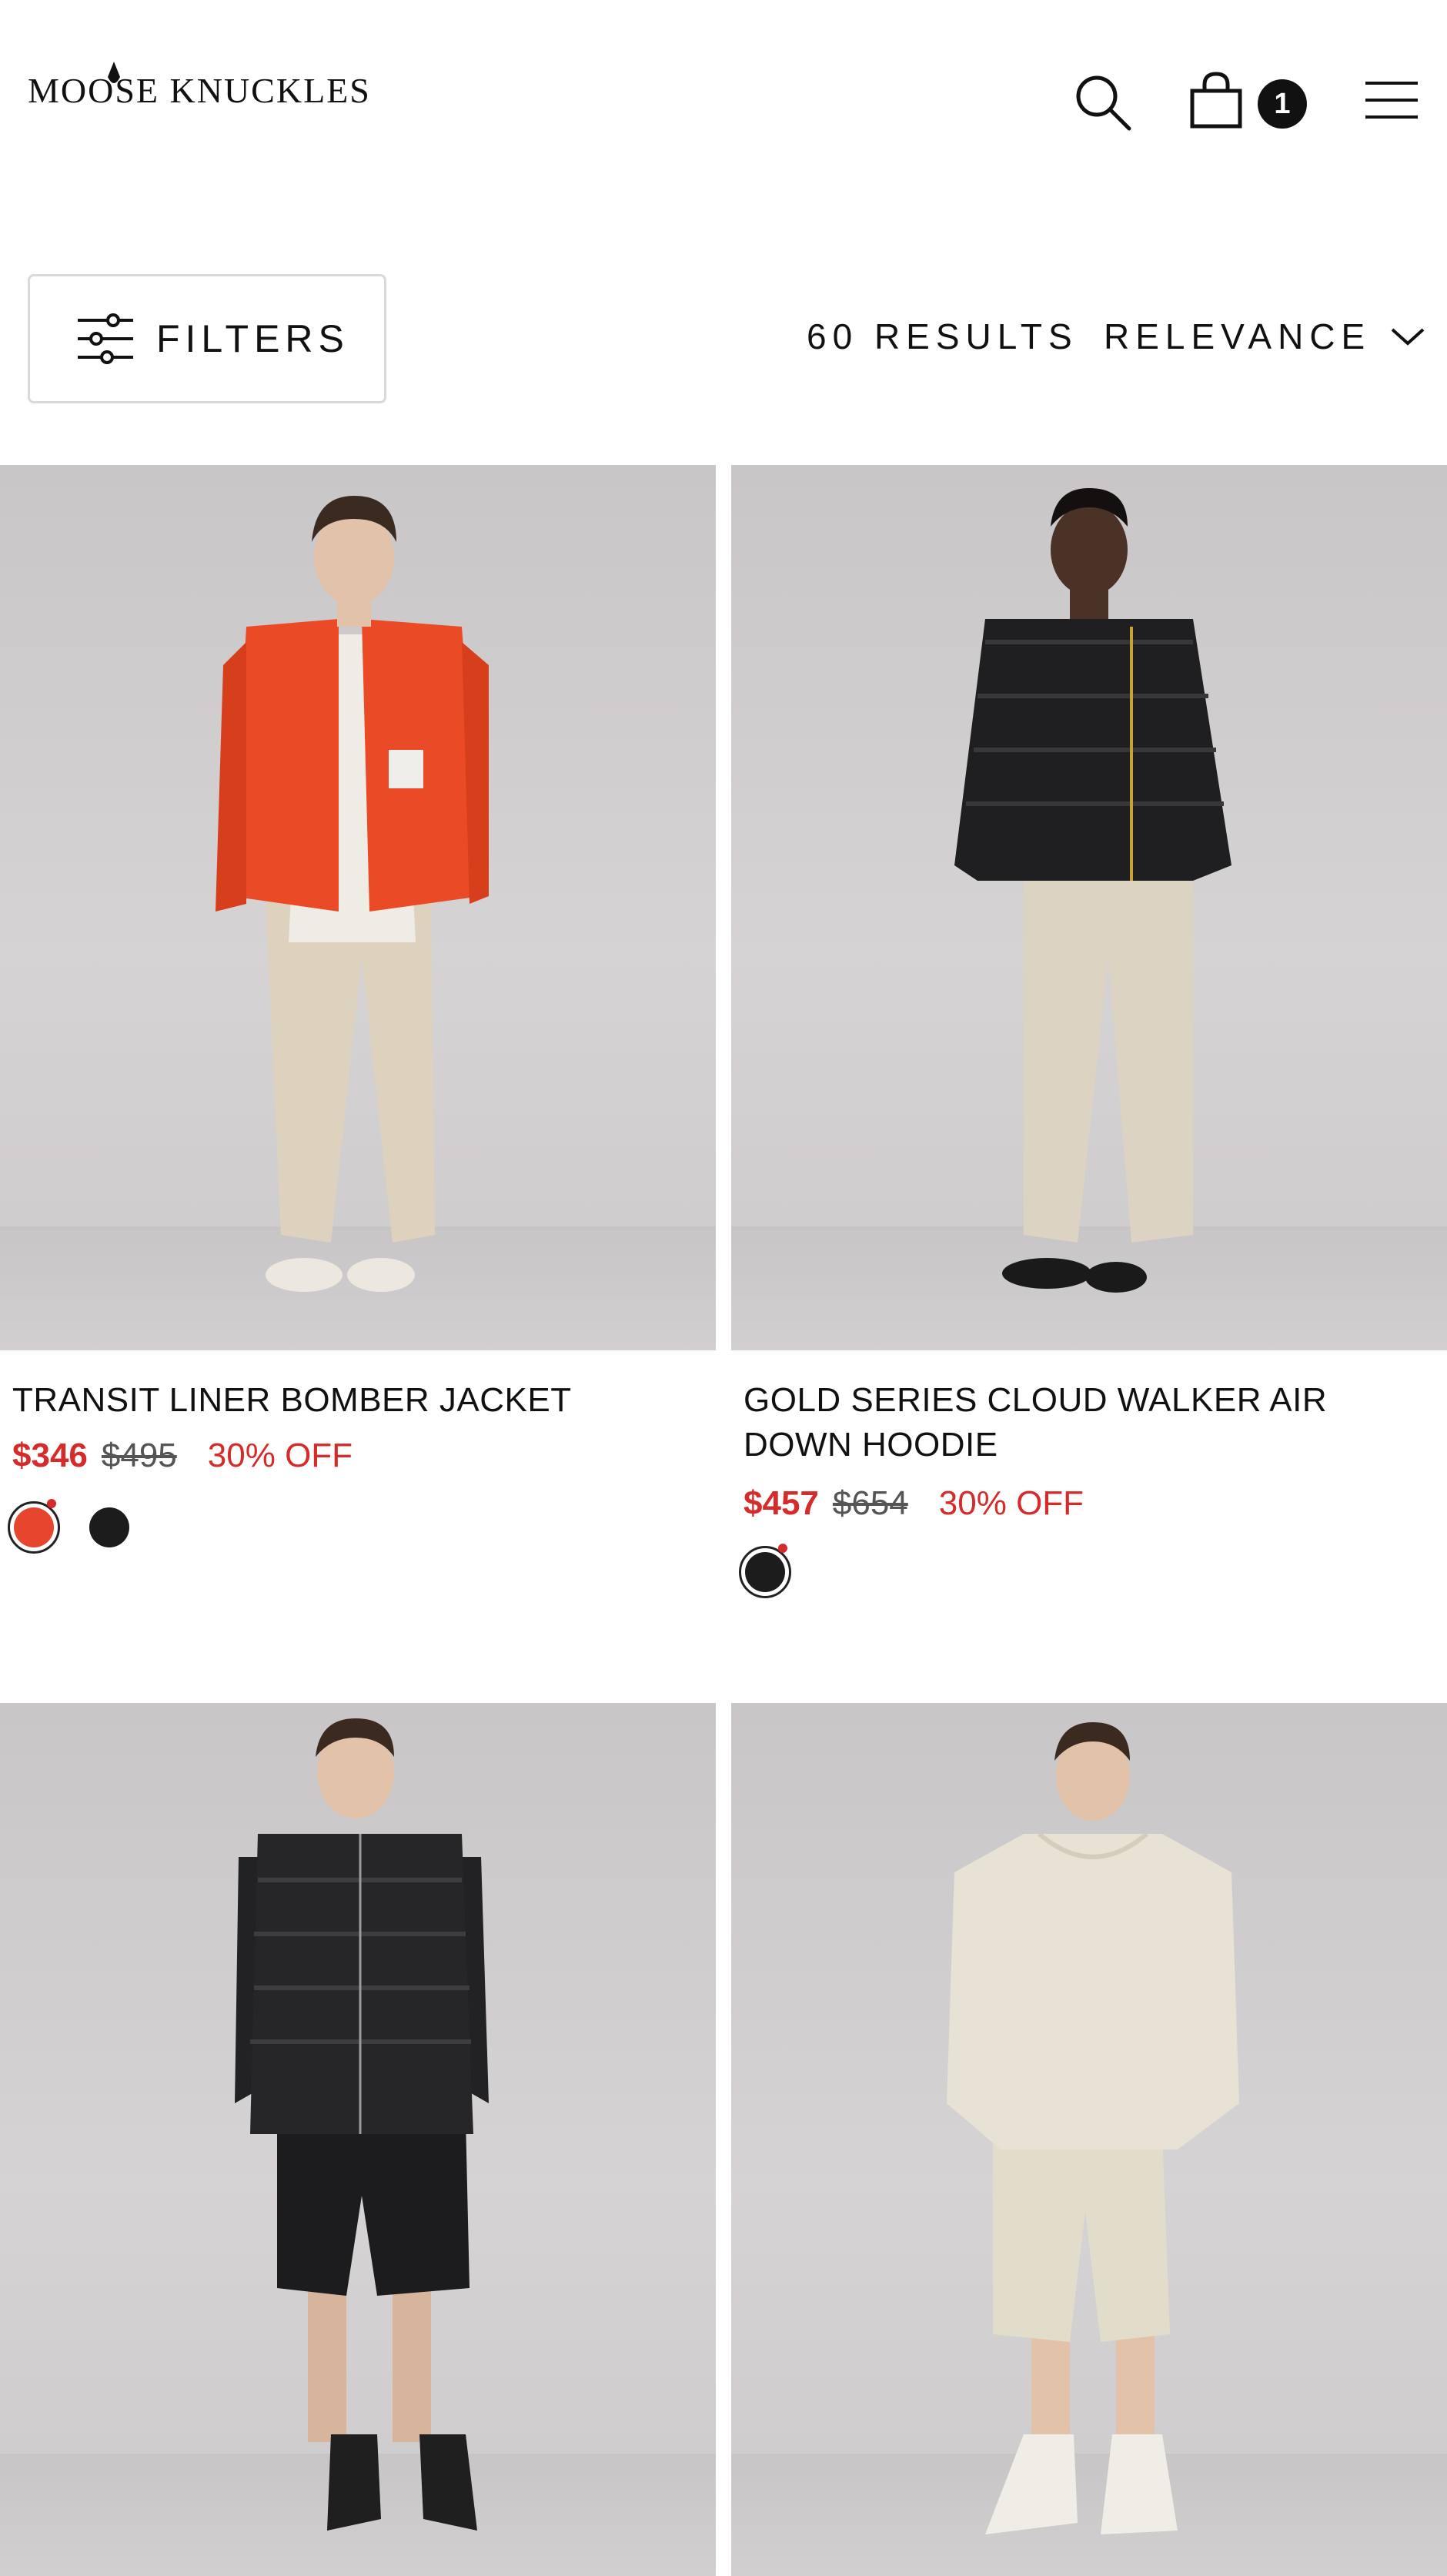 The width and height of the screenshot is (1447, 2576). I want to click on original-price: $495, so click(139, 1455).